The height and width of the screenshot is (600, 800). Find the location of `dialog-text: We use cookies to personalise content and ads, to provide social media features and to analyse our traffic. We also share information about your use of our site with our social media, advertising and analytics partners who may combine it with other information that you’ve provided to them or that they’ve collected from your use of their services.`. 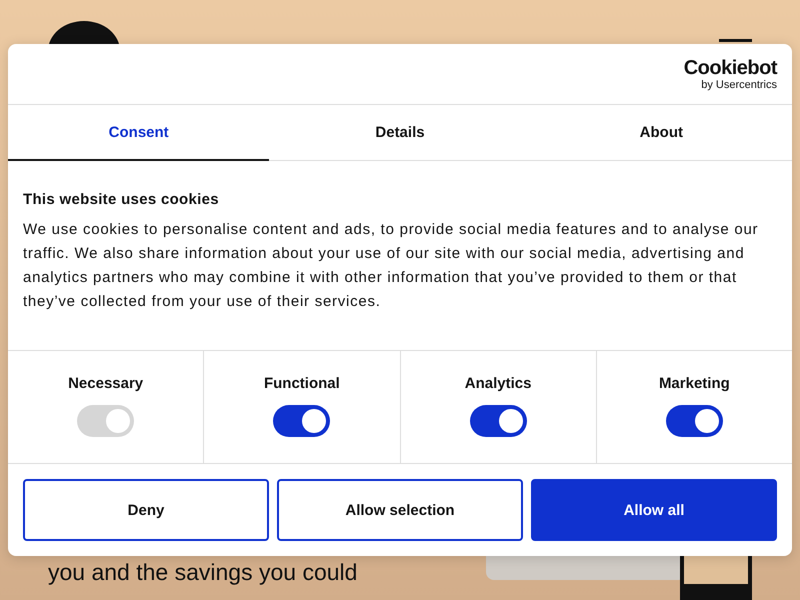

dialog-text: We use cookies to personalise content and ads, to provide social media features and to analyse our traffic. We also share information about your use of our site with our social media, advertising and analytics partners who may combine it with other information that you’ve provided to them or that they’ve collected from your use of their services. is located at coordinates (391, 266).